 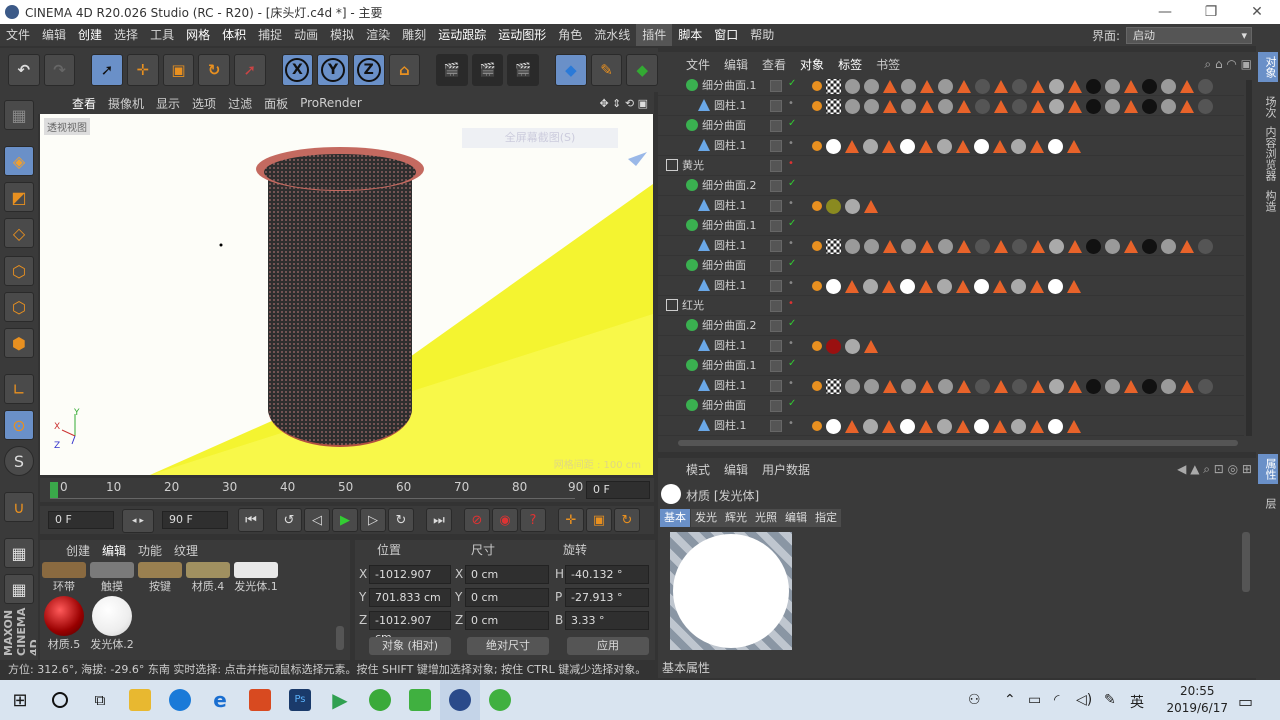 I want to click on playhead, so click(x=54, y=490).